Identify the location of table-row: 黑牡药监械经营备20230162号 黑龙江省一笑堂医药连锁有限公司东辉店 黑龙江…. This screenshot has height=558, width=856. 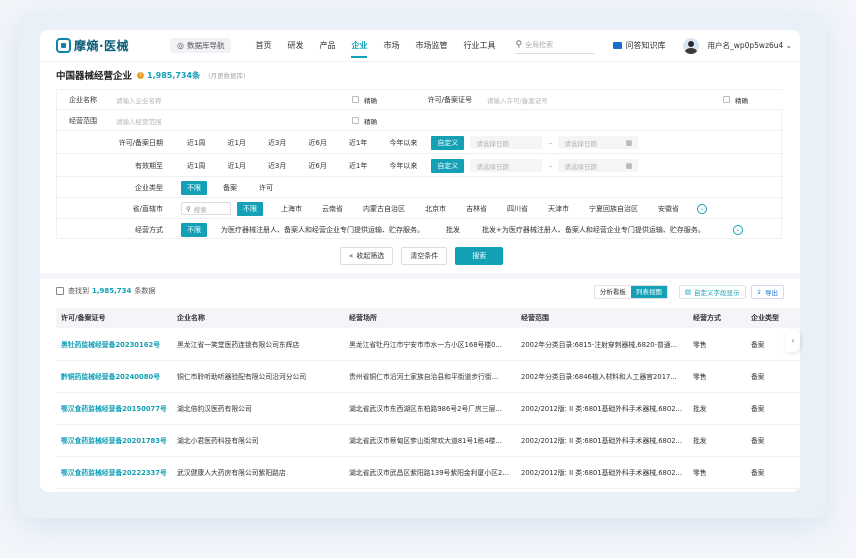
(428, 344).